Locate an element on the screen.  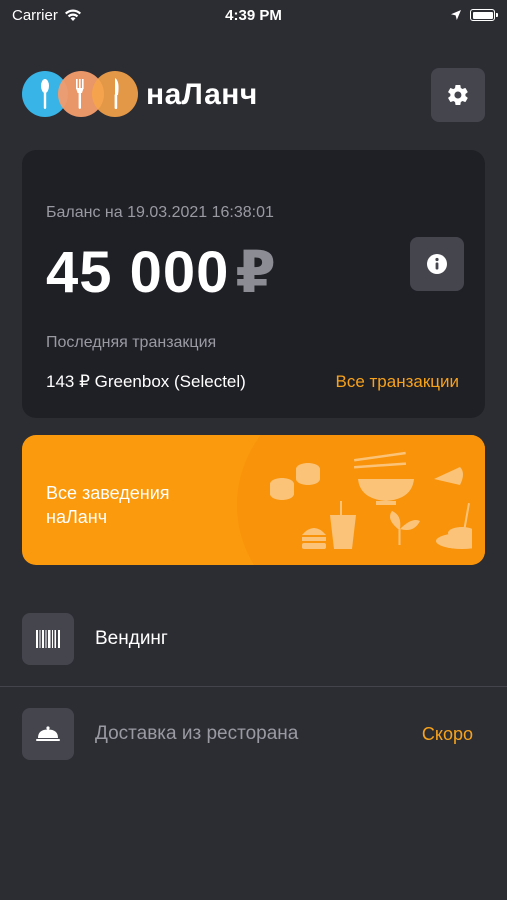
header: наЛанч is located at coordinates (253, 95).